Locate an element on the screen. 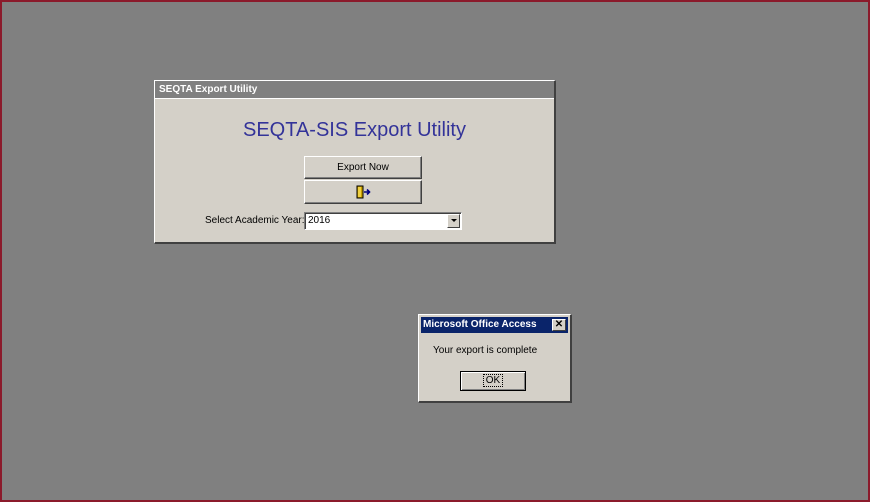 This screenshot has height=502, width=870. ok-button-label: OK is located at coordinates (493, 380).